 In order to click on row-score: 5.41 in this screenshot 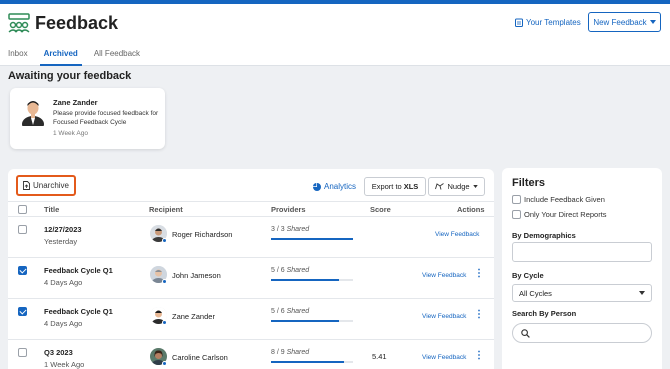, I will do `click(379, 356)`.